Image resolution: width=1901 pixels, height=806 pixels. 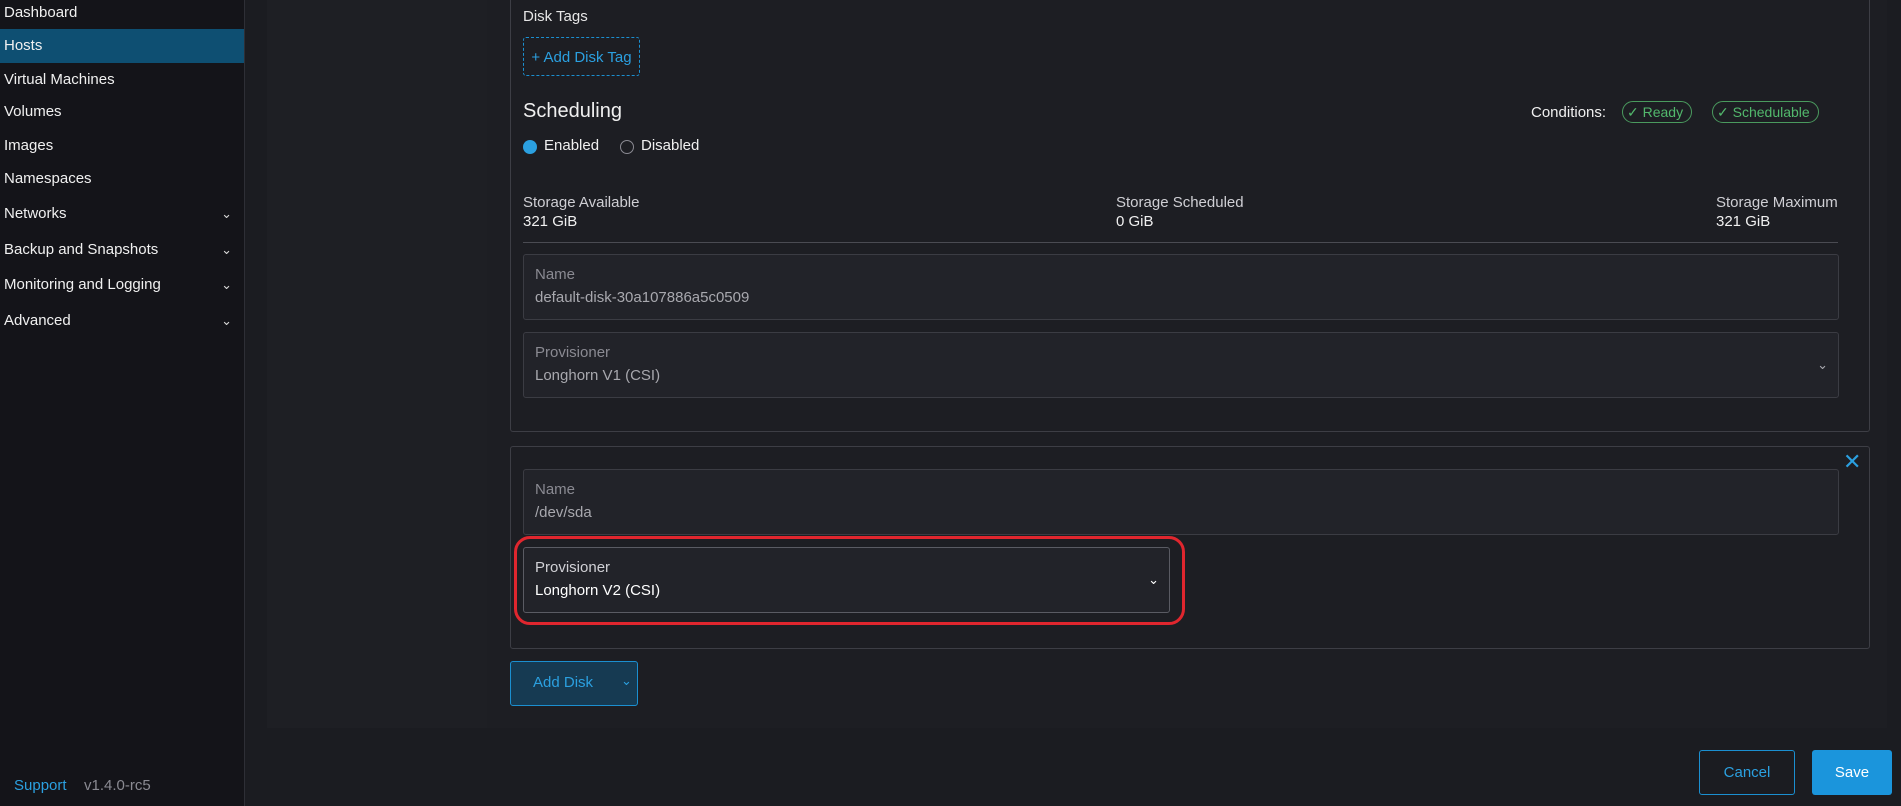 I want to click on storage-scheduled-label: Storage Scheduled, so click(x=1180, y=202).